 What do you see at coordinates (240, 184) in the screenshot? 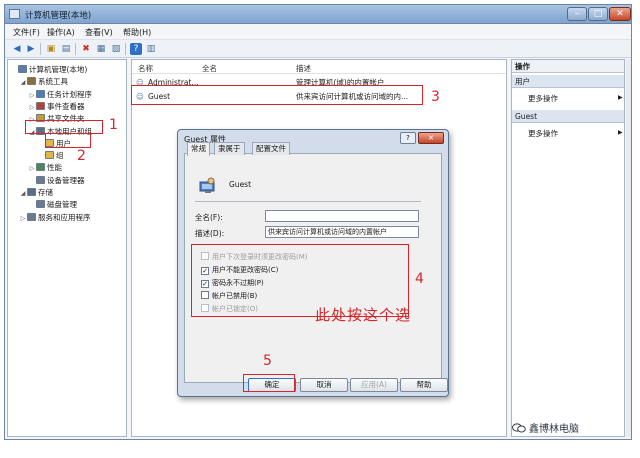
I see `account-name: Guest` at bounding box center [240, 184].